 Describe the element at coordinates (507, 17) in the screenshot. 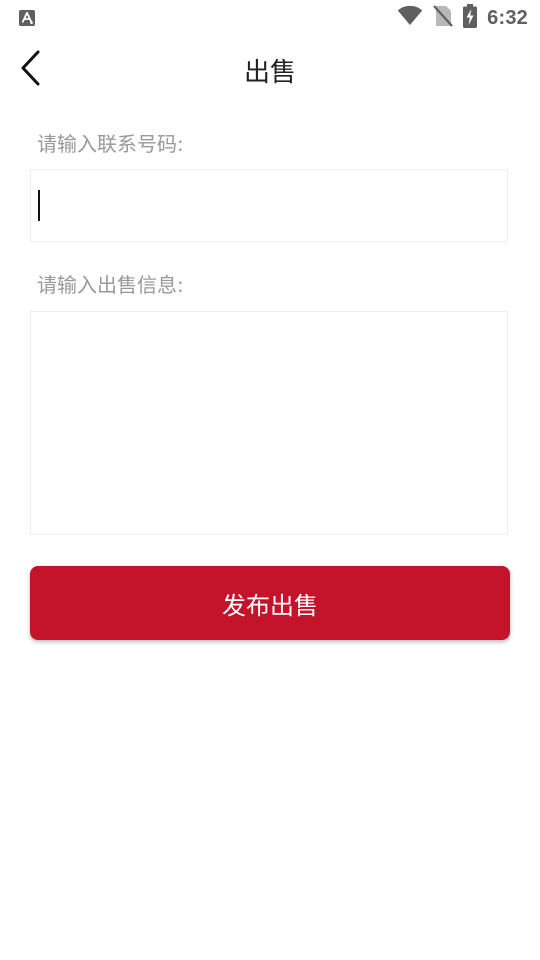

I see `status-time: 6:32` at that location.